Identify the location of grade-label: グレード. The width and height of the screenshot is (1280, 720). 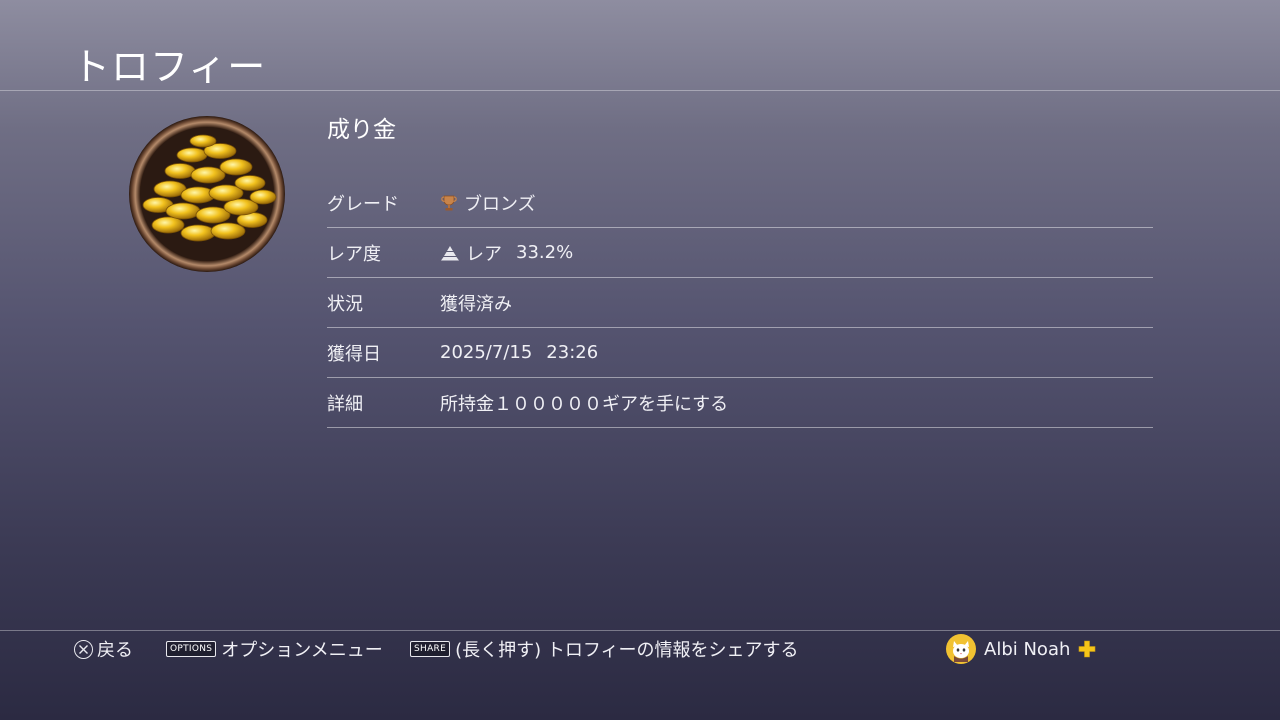
(363, 204).